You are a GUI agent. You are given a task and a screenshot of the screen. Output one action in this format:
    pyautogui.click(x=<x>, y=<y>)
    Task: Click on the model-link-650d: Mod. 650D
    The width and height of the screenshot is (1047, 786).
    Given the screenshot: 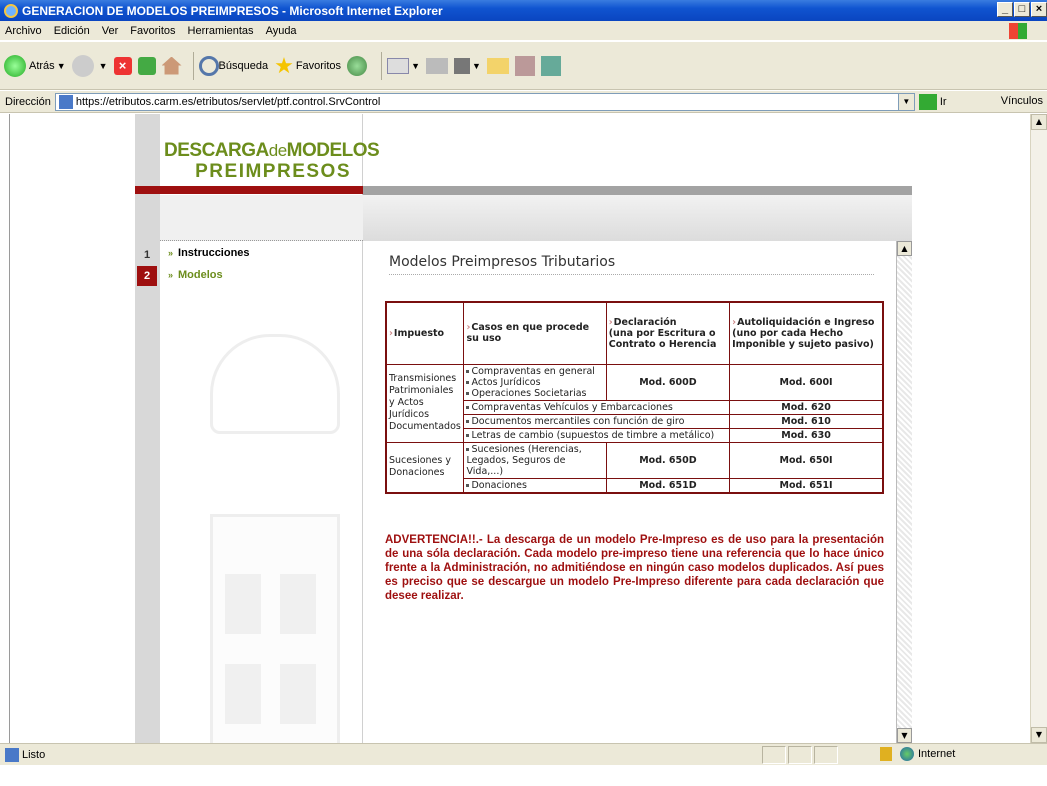 What is the action you would take?
    pyautogui.click(x=668, y=460)
    